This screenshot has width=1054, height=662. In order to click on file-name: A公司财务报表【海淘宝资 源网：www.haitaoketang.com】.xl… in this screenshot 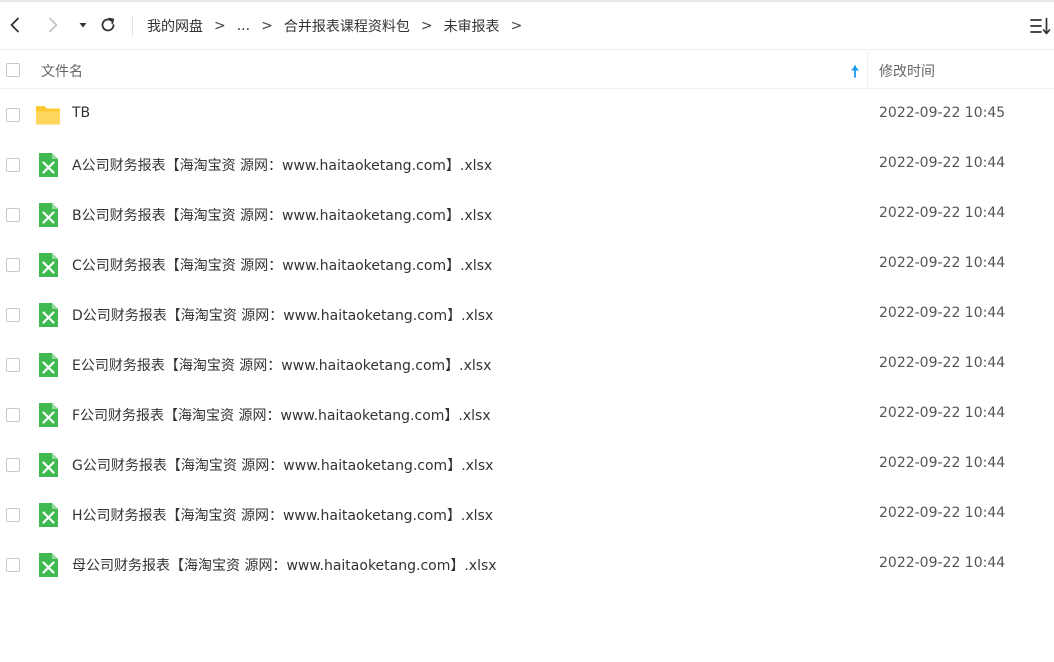, I will do `click(282, 165)`.